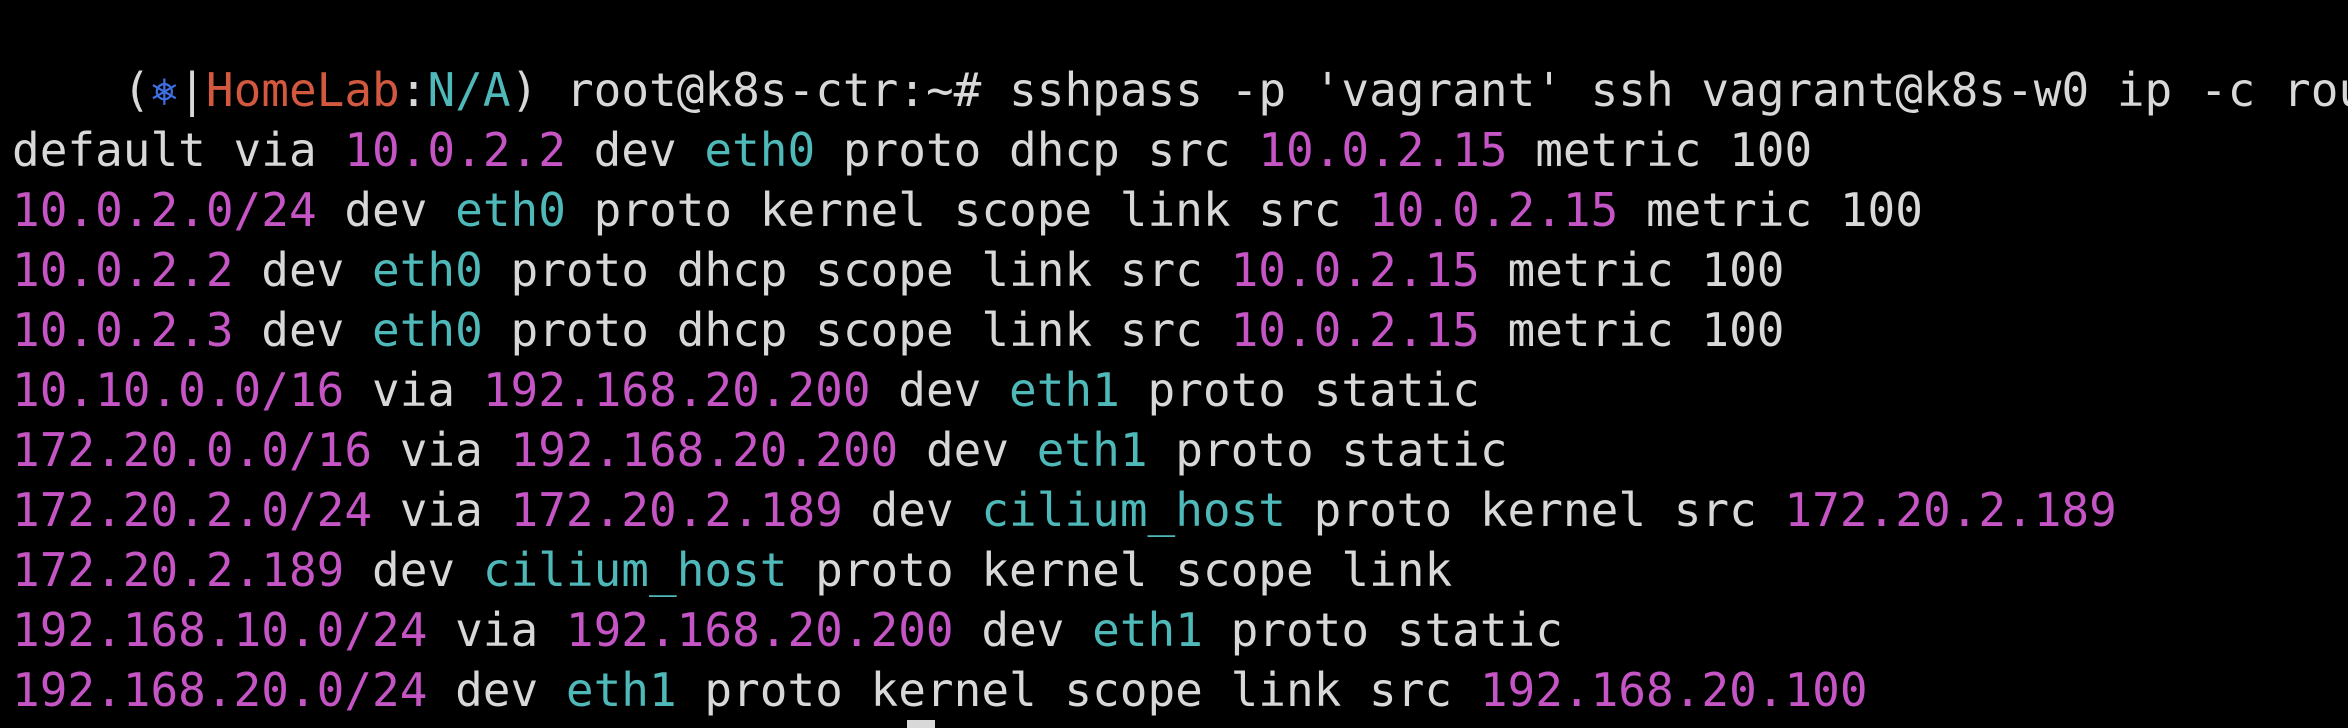 The width and height of the screenshot is (2348, 728). What do you see at coordinates (921, 724) in the screenshot?
I see `terminal-cursor` at bounding box center [921, 724].